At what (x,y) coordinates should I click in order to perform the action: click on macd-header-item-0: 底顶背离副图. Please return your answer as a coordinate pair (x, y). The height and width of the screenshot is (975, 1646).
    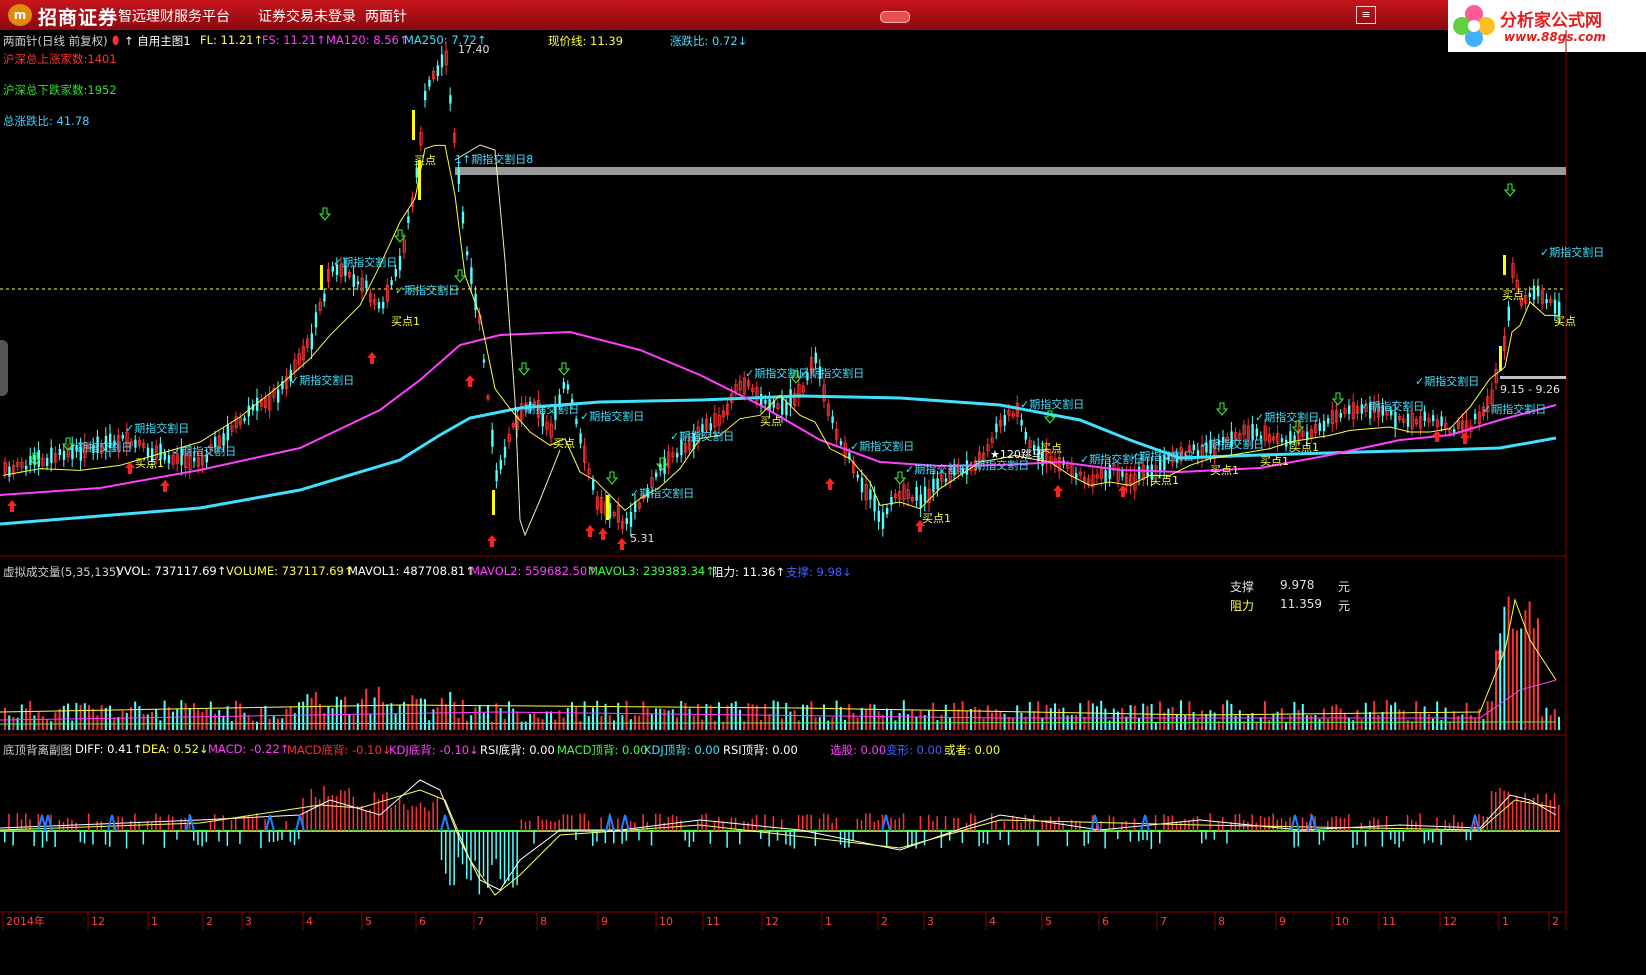
    Looking at the image, I should click on (37, 750).